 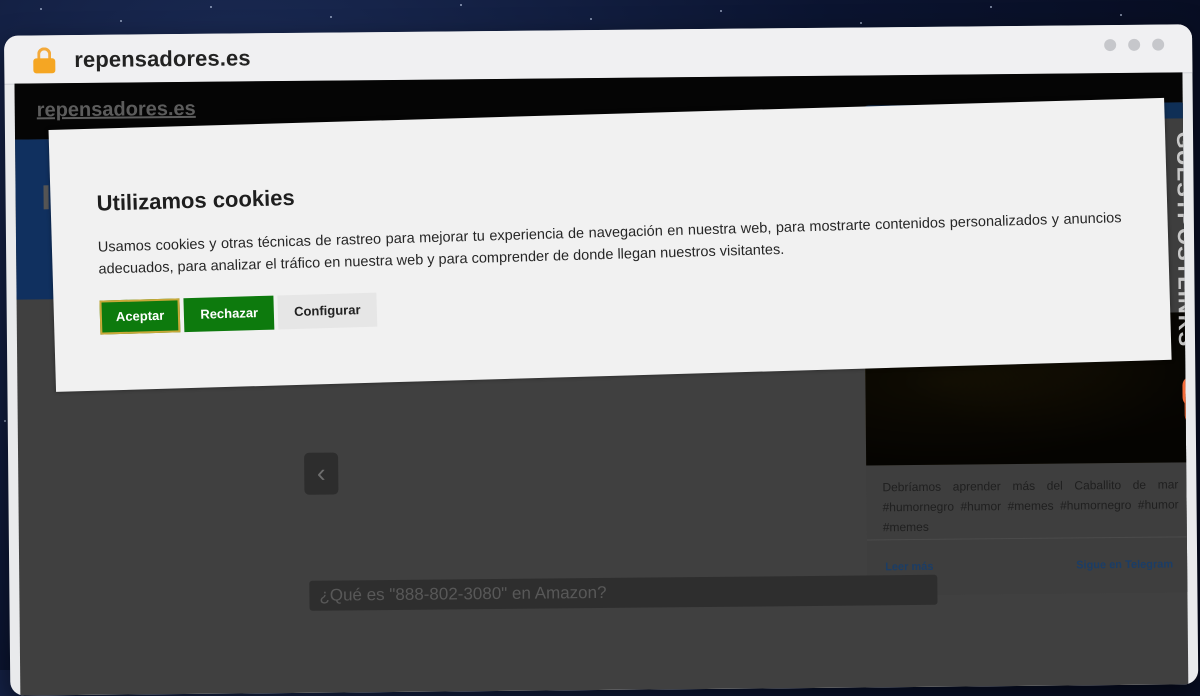 I want to click on lock-icon, so click(x=44, y=60).